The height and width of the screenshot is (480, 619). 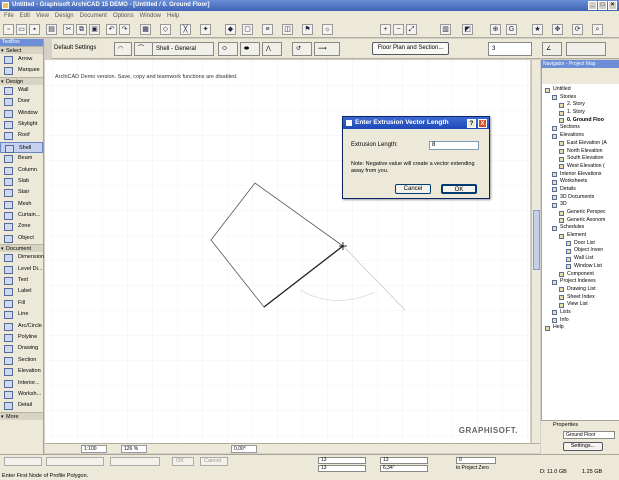 I want to click on tool-line: Line, so click(x=21, y=314).